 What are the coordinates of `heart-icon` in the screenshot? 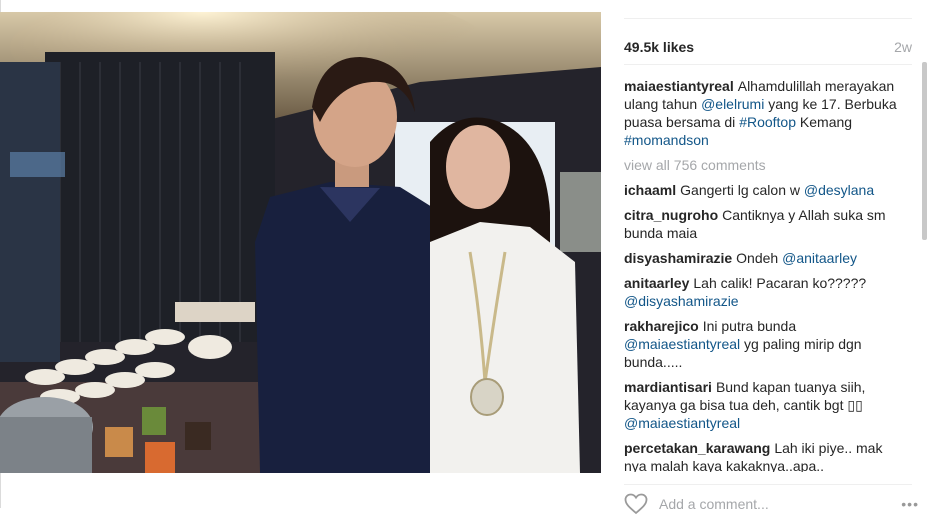 It's located at (636, 504).